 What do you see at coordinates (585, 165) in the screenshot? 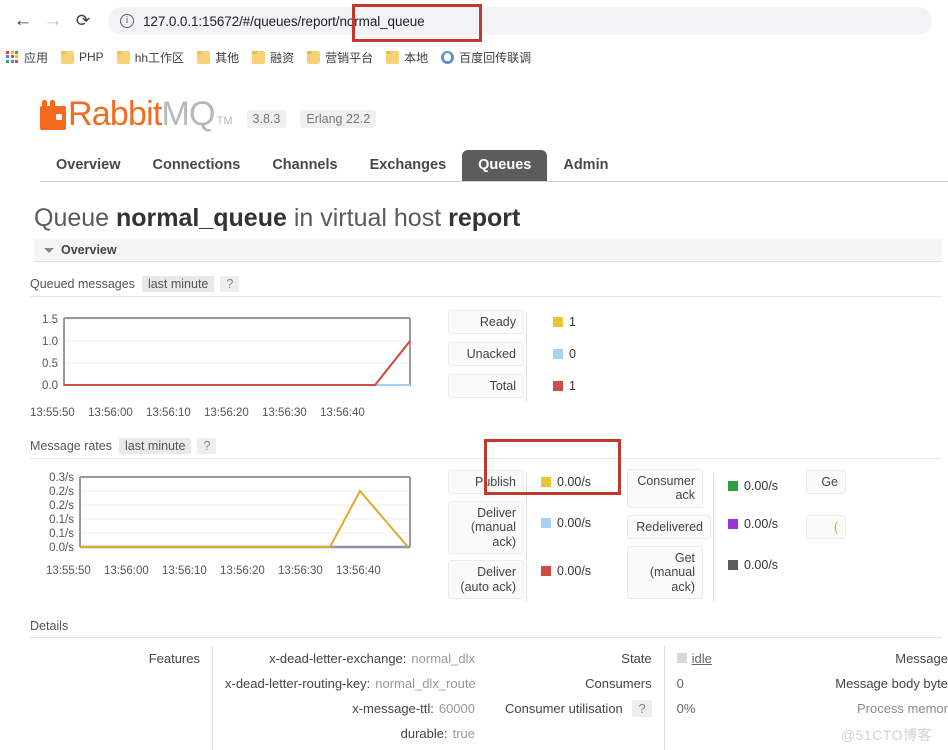
I see `tab-admin: Admin` at bounding box center [585, 165].